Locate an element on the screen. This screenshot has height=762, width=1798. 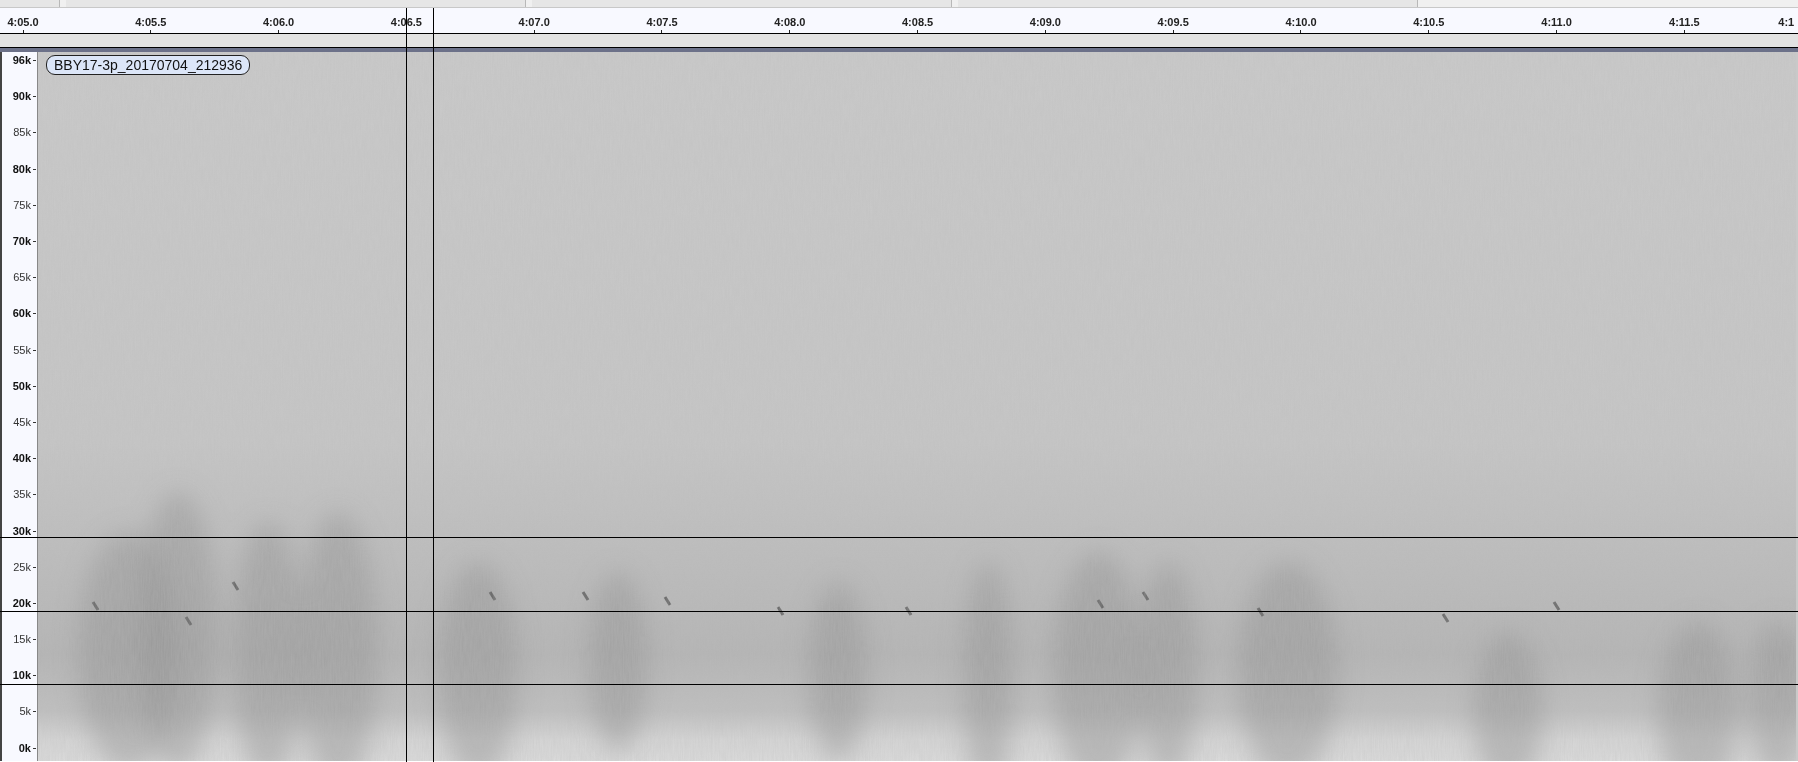
frequency-label: 50k is located at coordinates (21, 385).